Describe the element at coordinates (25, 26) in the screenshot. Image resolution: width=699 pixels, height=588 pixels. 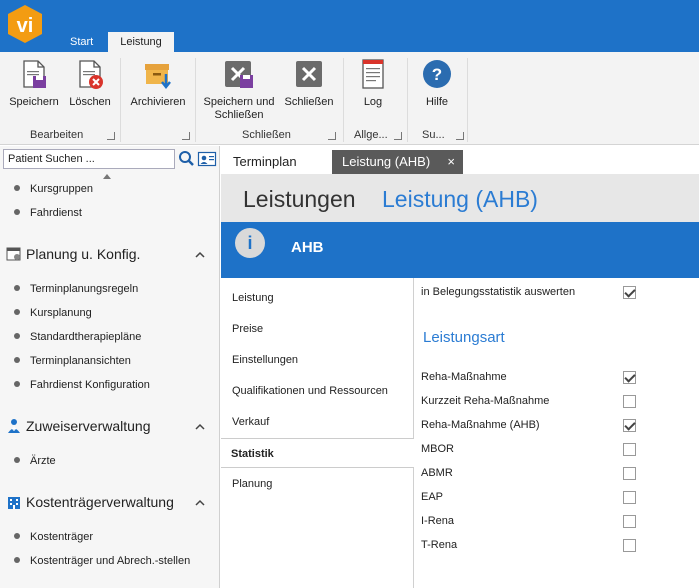
I see `logo-text: vi` at that location.